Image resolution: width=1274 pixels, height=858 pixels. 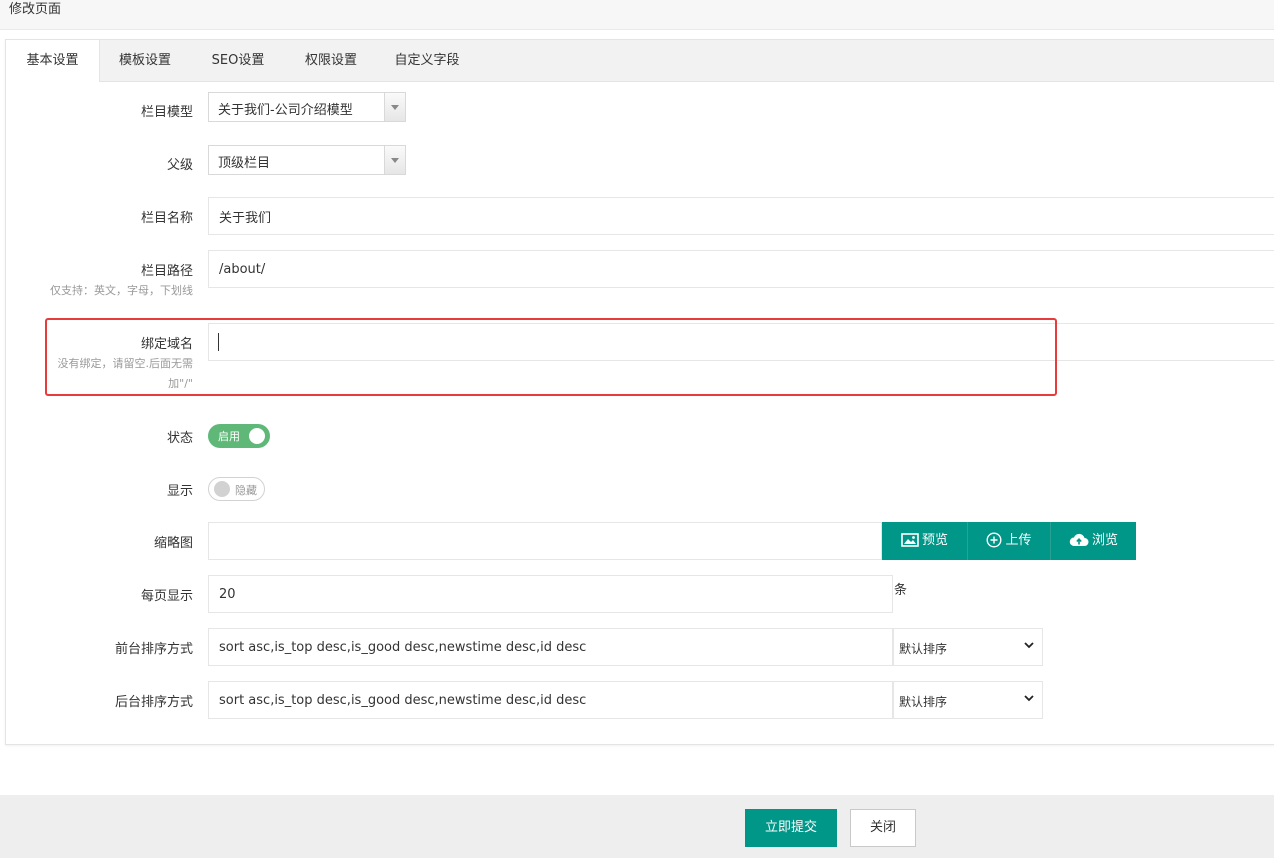 I want to click on model-select-value: 关于我们-公司介绍模型, so click(x=285, y=110).